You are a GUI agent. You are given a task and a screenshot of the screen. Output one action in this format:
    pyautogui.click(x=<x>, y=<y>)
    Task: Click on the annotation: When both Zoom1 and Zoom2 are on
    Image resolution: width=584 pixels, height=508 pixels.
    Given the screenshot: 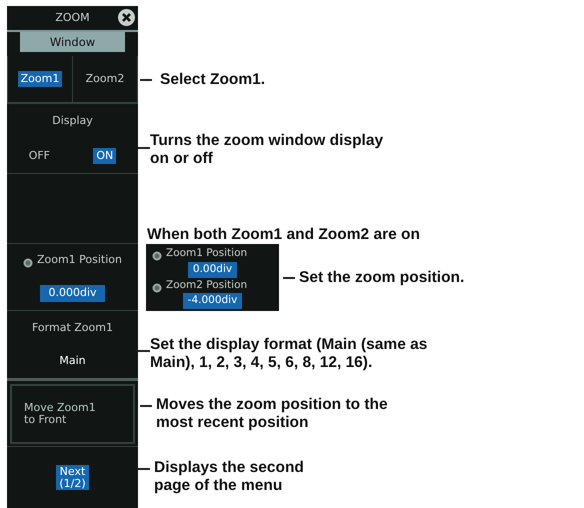 What is the action you would take?
    pyautogui.click(x=283, y=235)
    